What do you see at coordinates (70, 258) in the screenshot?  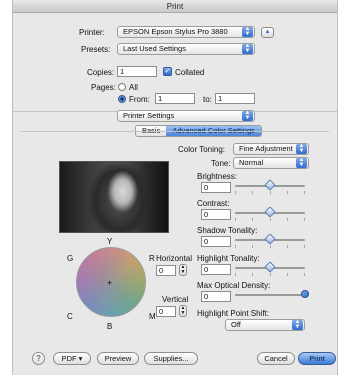 I see `wheel-label-g: G` at bounding box center [70, 258].